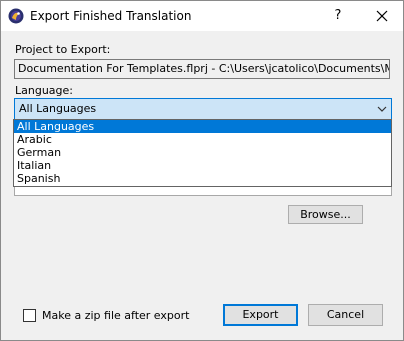 This screenshot has height=341, width=404. I want to click on language-selected-value: All Languages, so click(58, 108).